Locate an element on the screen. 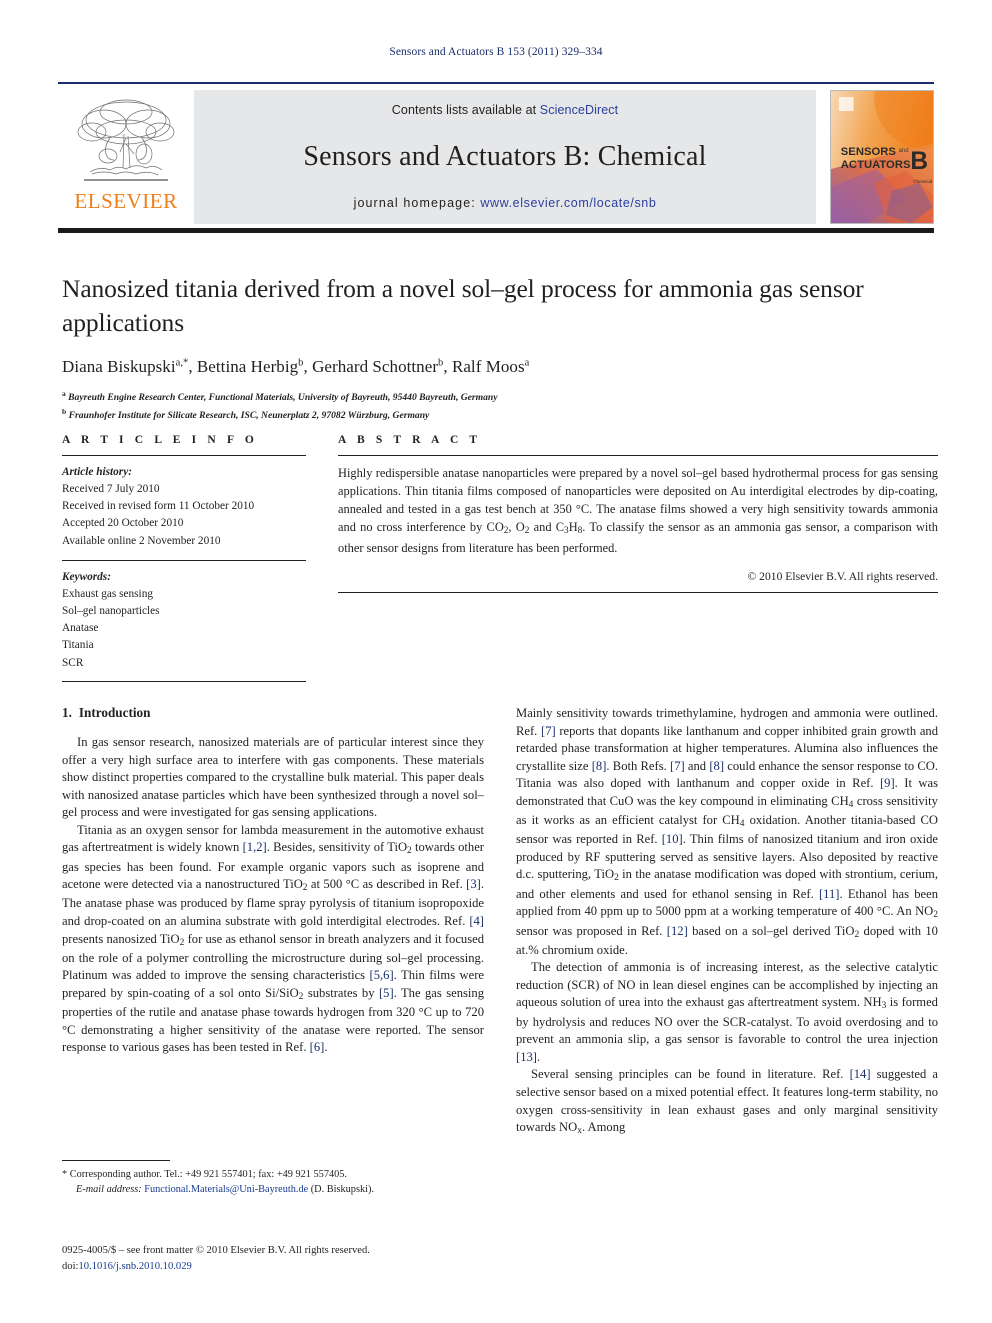 This screenshot has height=1323, width=992. elsevier-logo: ELSEVIER is located at coordinates (126, 157).